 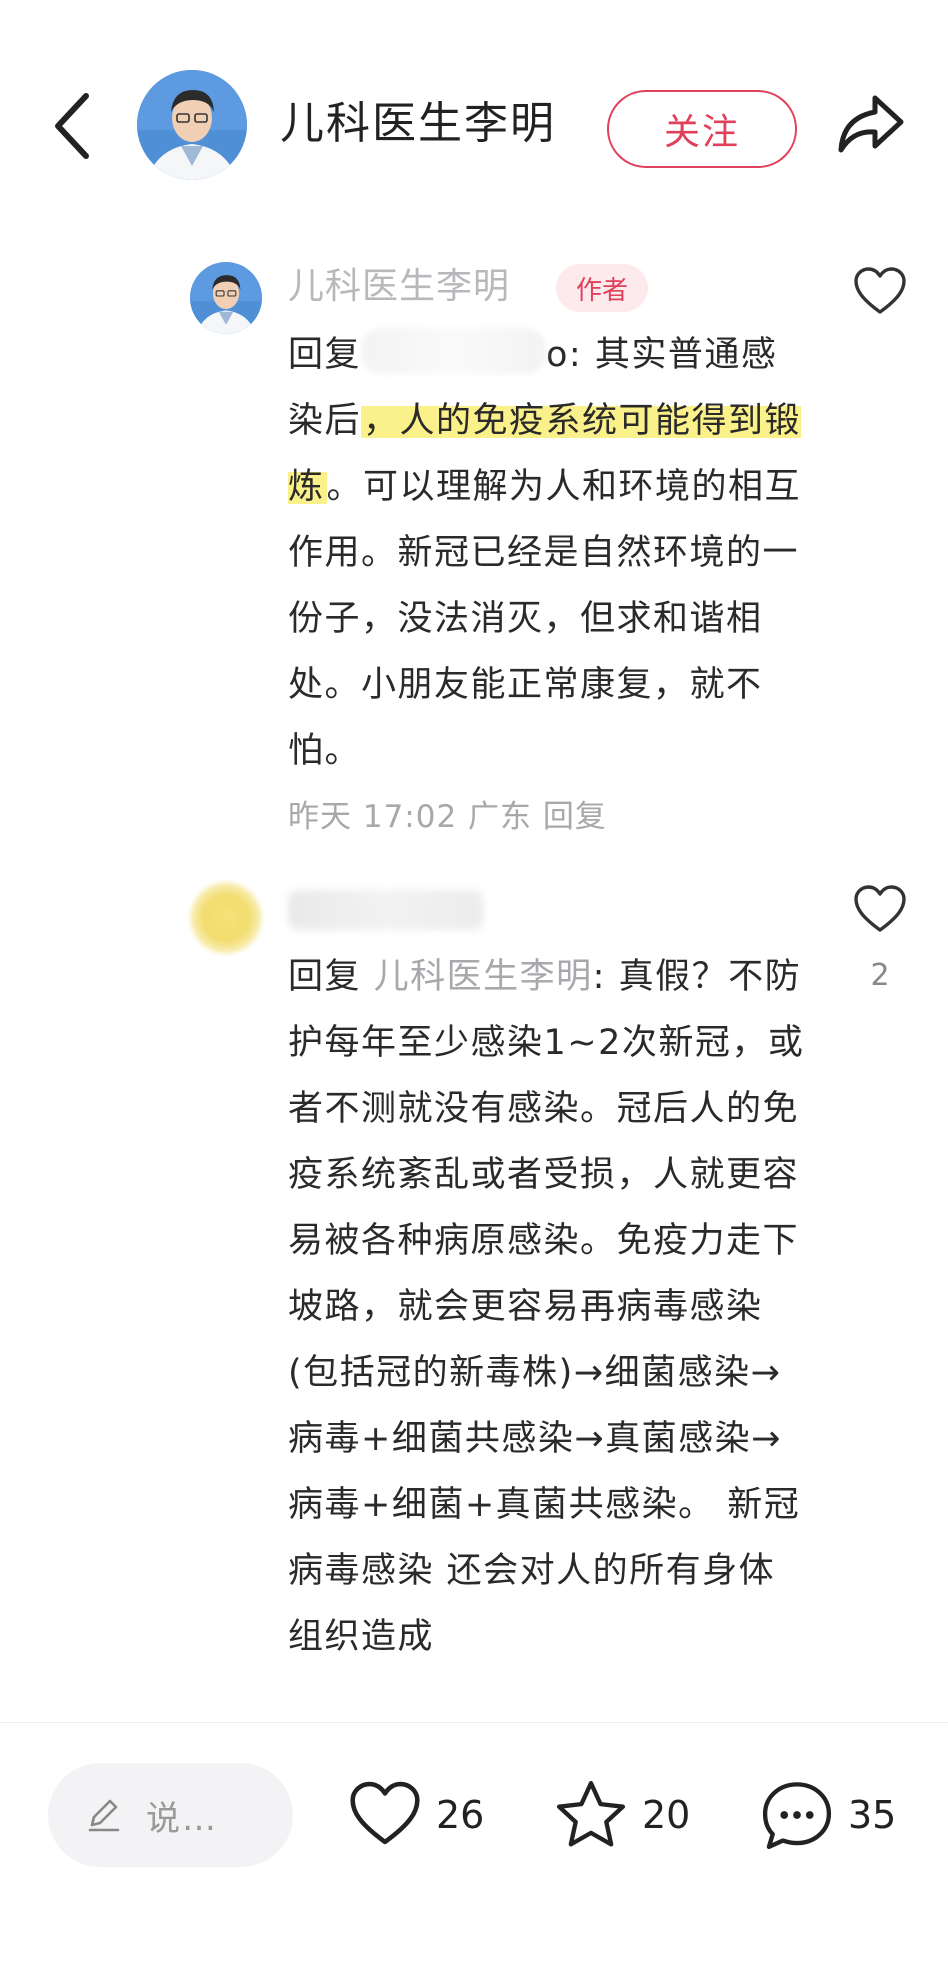 I want to click on author-badge: 作者, so click(x=602, y=288).